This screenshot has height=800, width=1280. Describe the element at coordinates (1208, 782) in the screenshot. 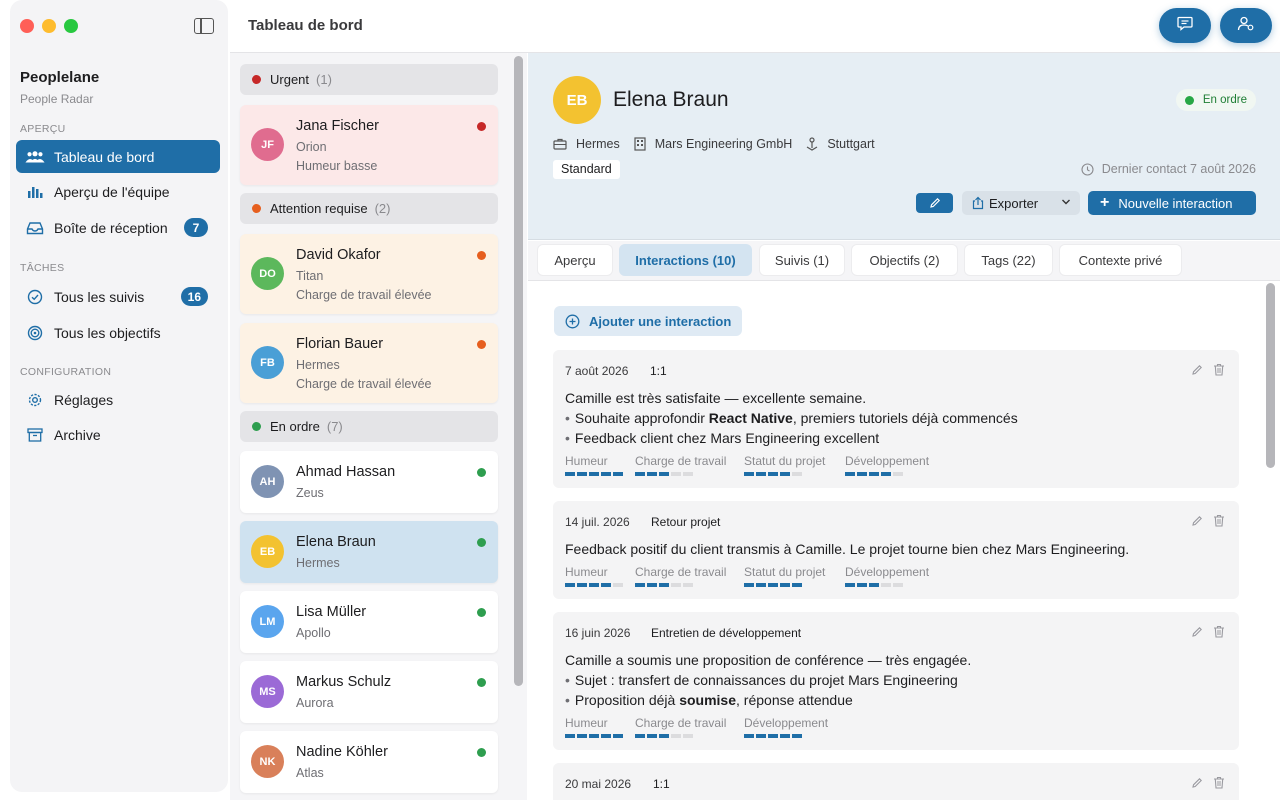

I see `interaction-actions` at that location.